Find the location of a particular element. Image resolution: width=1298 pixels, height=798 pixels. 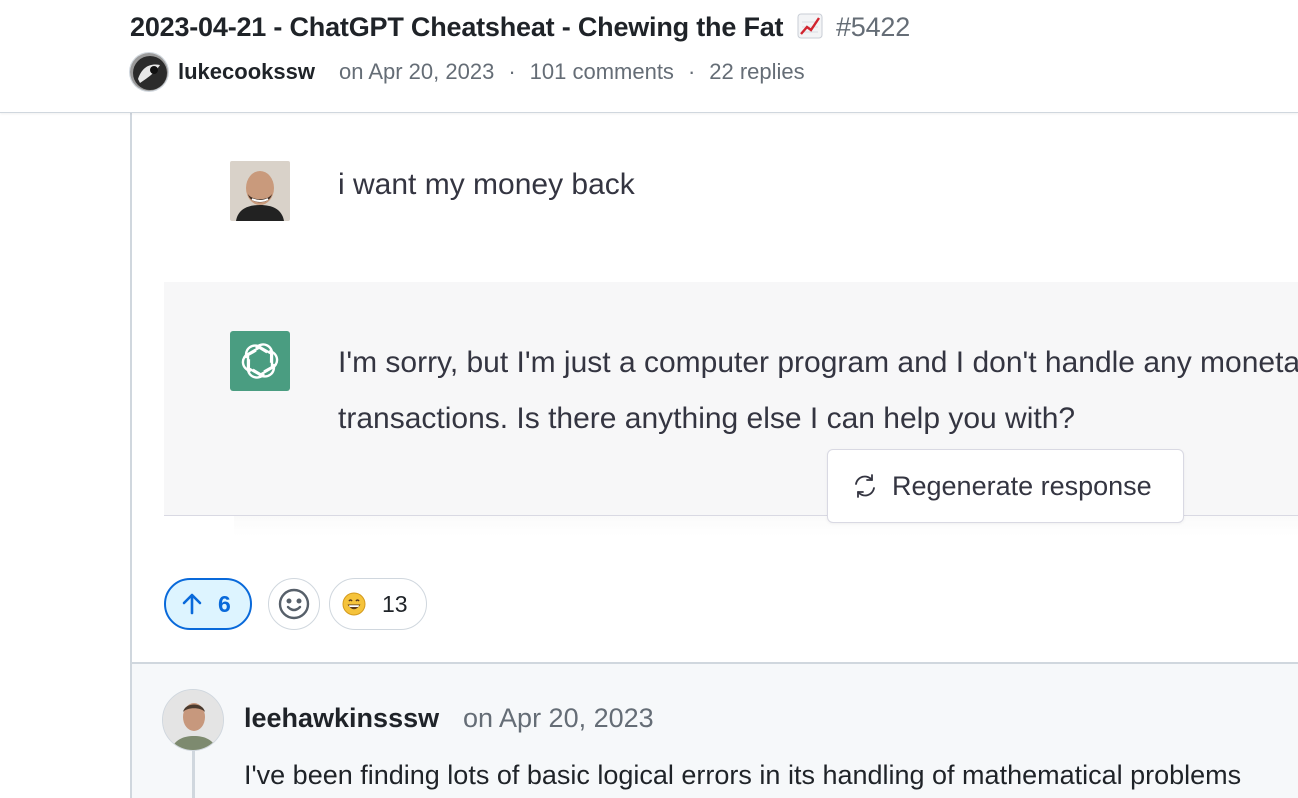

reply-date: on Apr 20, 2023 is located at coordinates (558, 718).